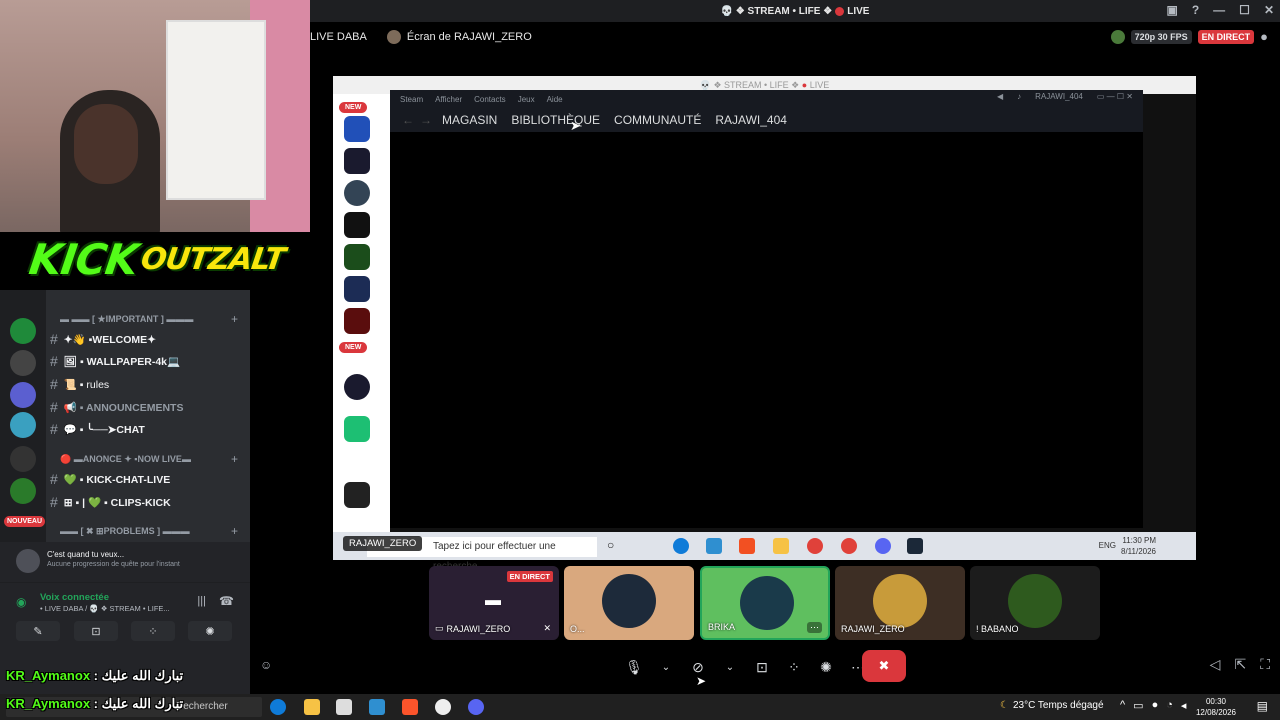 The width and height of the screenshot is (1280, 720). What do you see at coordinates (153, 631) in the screenshot?
I see `activities-button: ⁘` at bounding box center [153, 631].